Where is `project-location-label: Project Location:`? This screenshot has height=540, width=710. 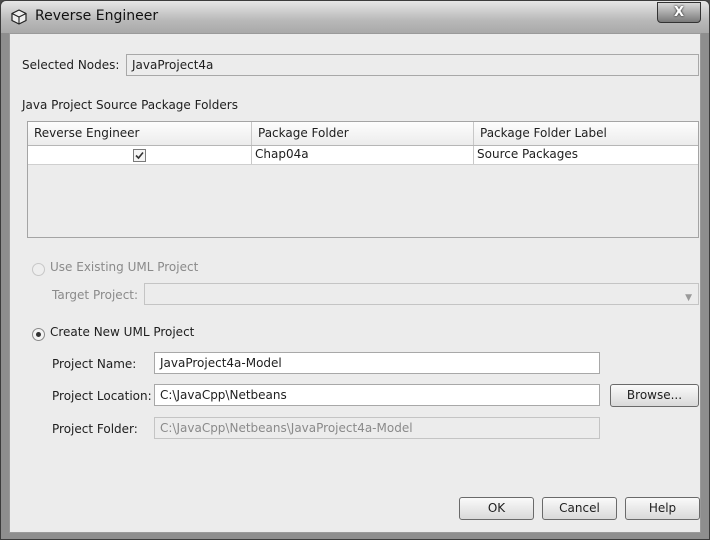 project-location-label: Project Location: is located at coordinates (102, 396).